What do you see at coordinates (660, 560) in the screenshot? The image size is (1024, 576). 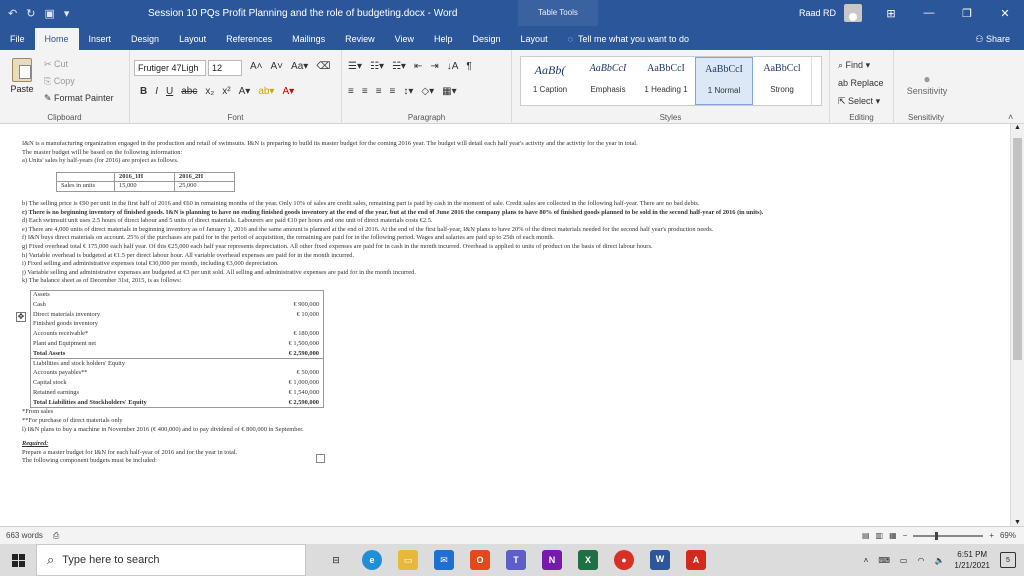 I see `word-icon: W` at bounding box center [660, 560].